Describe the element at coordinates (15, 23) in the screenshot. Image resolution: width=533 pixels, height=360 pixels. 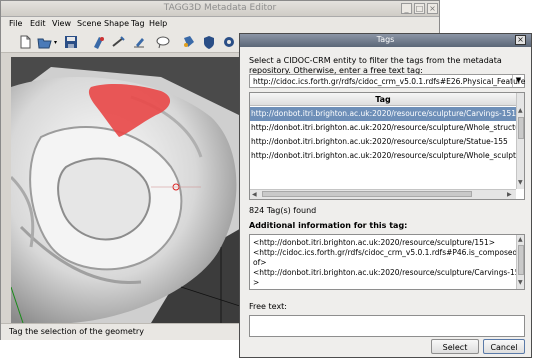
I see `menu-file: File` at that location.